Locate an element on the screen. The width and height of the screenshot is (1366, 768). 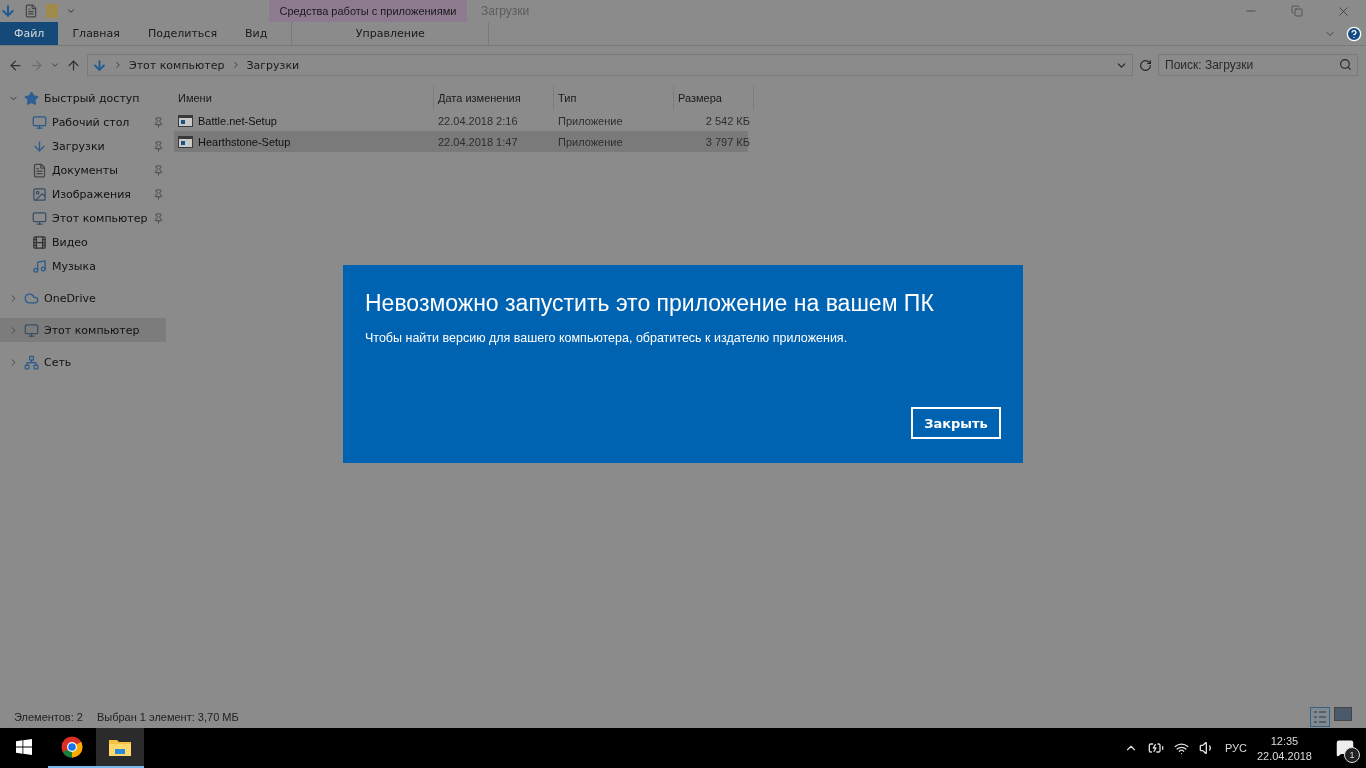
restore-icon is located at coordinates (1297, 11).